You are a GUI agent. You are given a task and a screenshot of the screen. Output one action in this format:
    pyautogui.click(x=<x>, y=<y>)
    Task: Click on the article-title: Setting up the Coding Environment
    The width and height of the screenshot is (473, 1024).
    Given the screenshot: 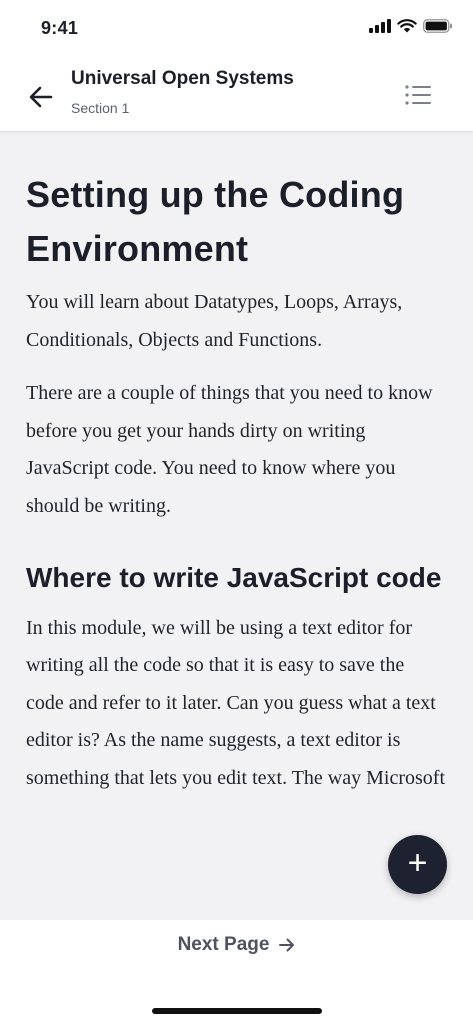 What is the action you would take?
    pyautogui.click(x=215, y=221)
    